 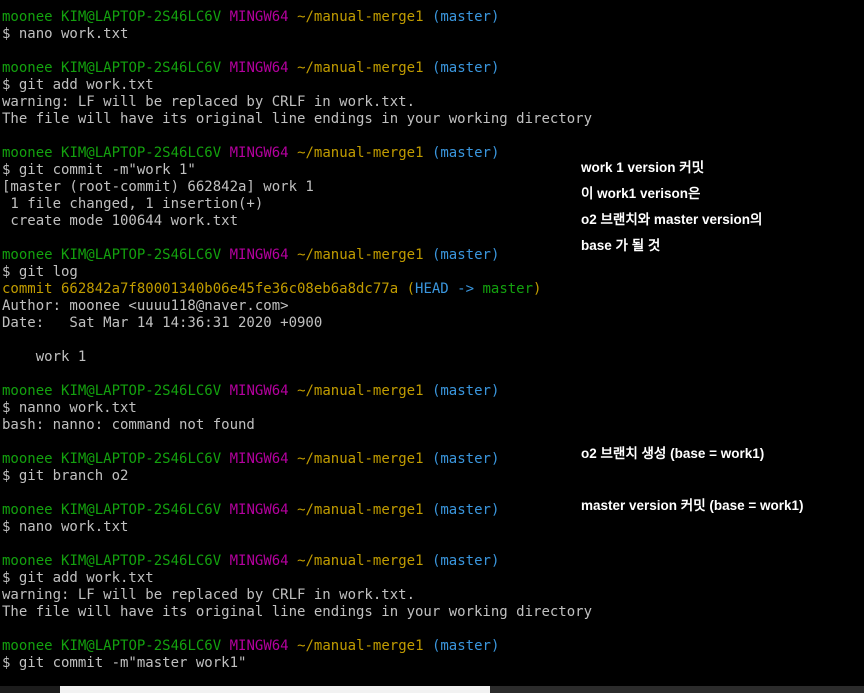 What do you see at coordinates (128, 425) in the screenshot?
I see `output-line: bash: nanno: command not found` at bounding box center [128, 425].